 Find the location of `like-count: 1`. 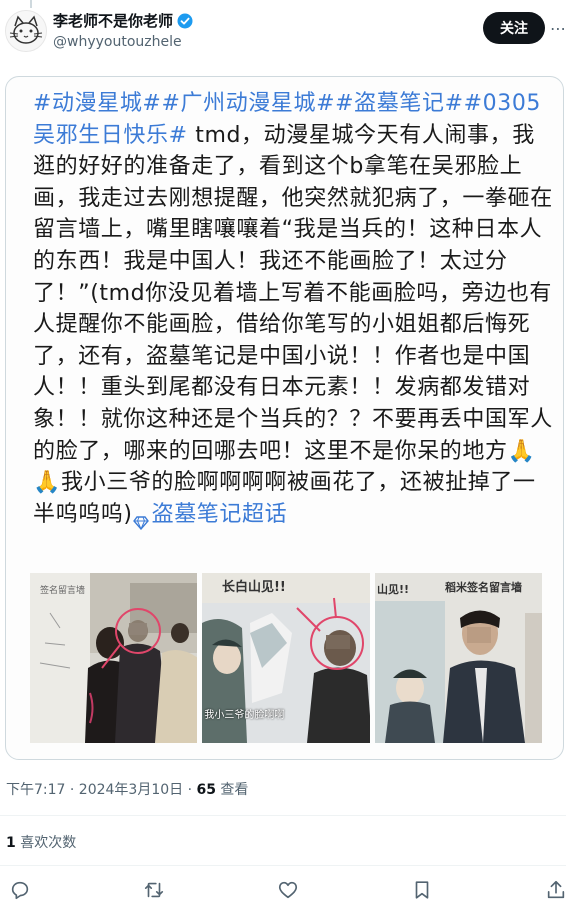

like-count: 1 is located at coordinates (11, 843).